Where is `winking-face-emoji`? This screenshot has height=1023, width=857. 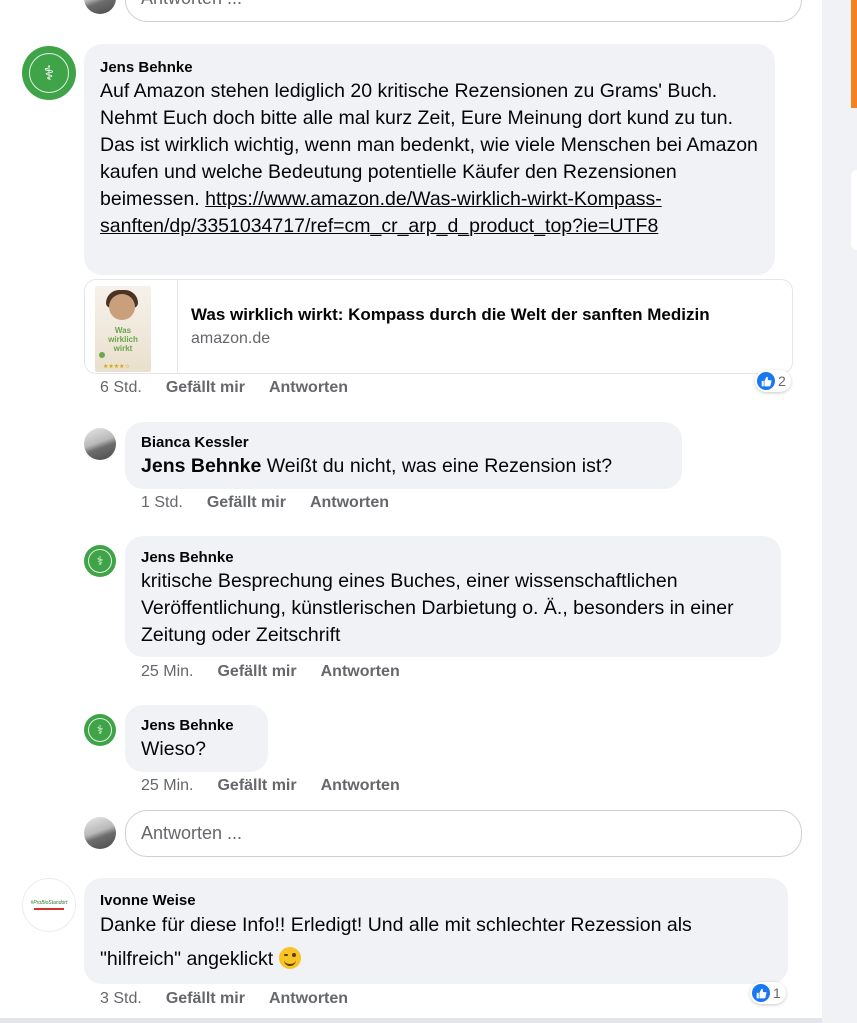
winking-face-emoji is located at coordinates (289, 958).